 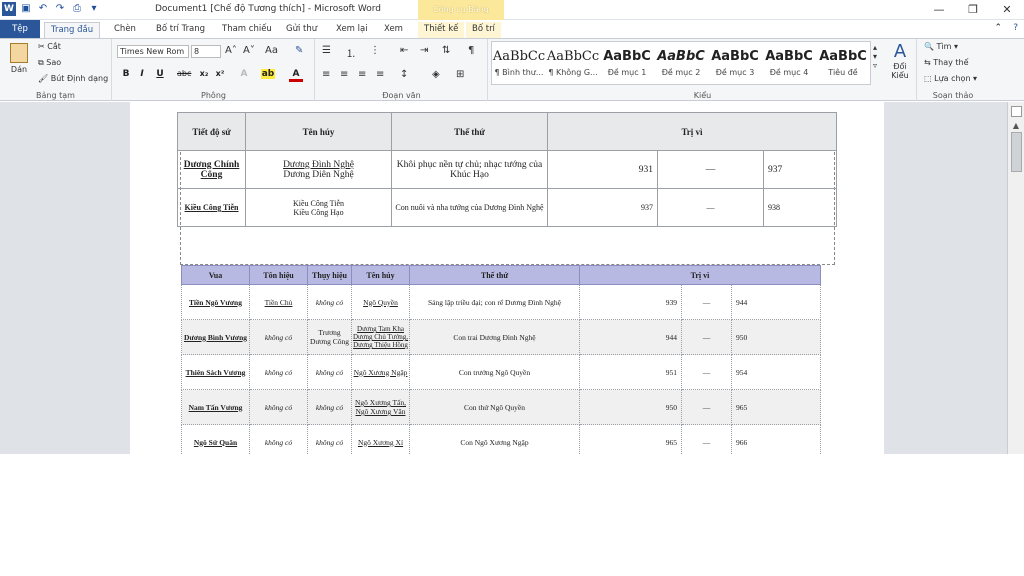 What do you see at coordinates (299, 50) in the screenshot?
I see `clear-formatting-icon: ✎` at bounding box center [299, 50].